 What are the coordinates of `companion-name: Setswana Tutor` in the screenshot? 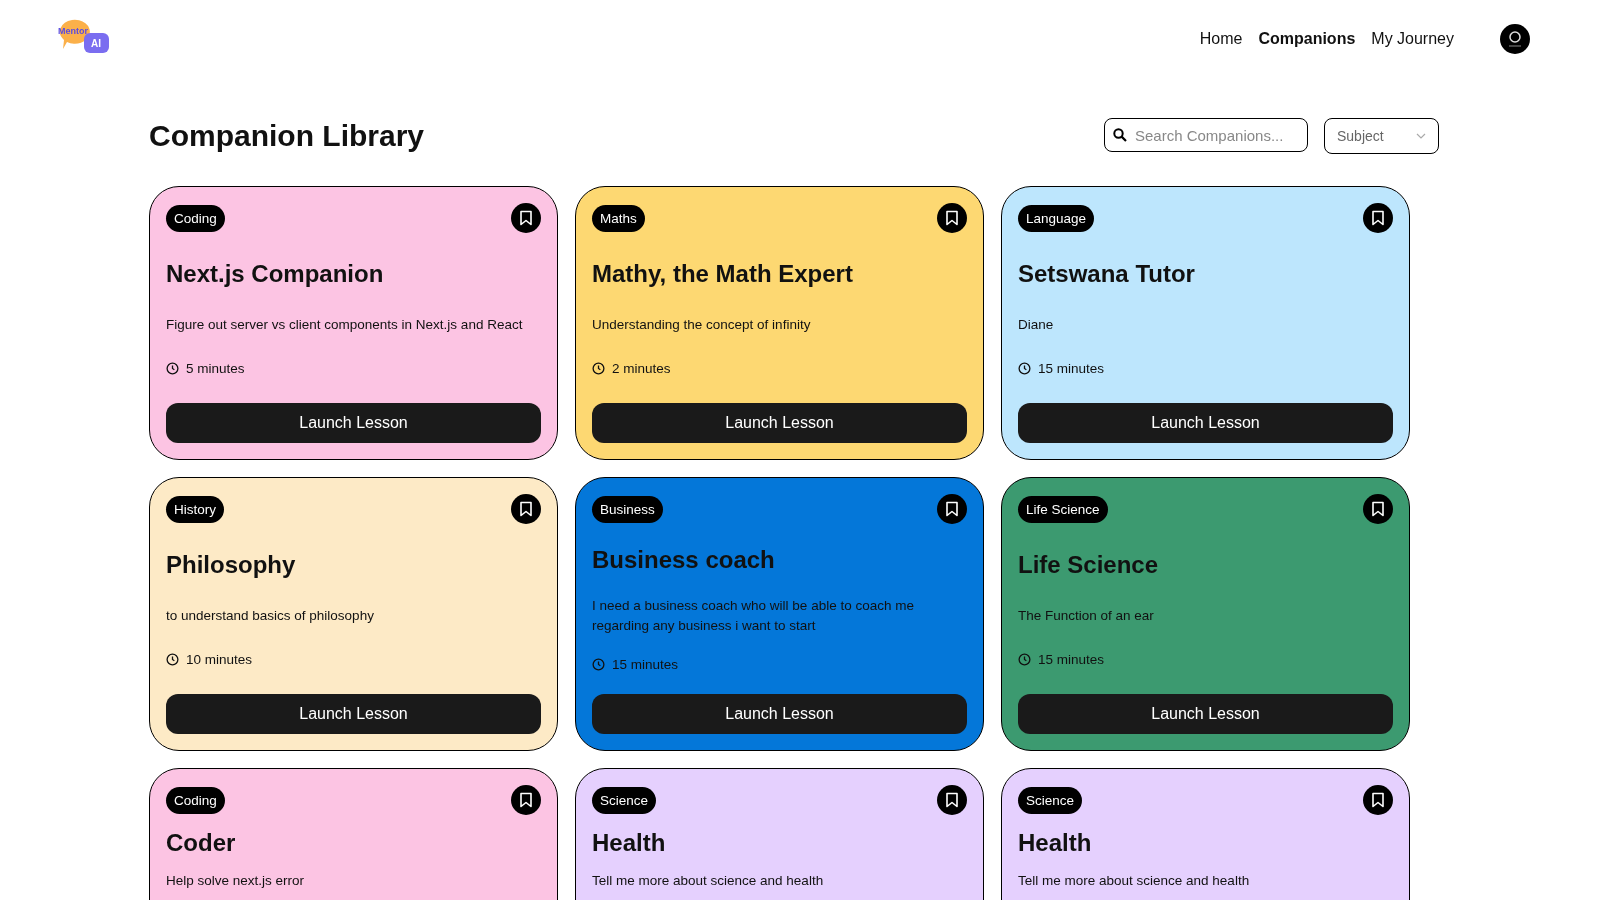 It's located at (1107, 273).